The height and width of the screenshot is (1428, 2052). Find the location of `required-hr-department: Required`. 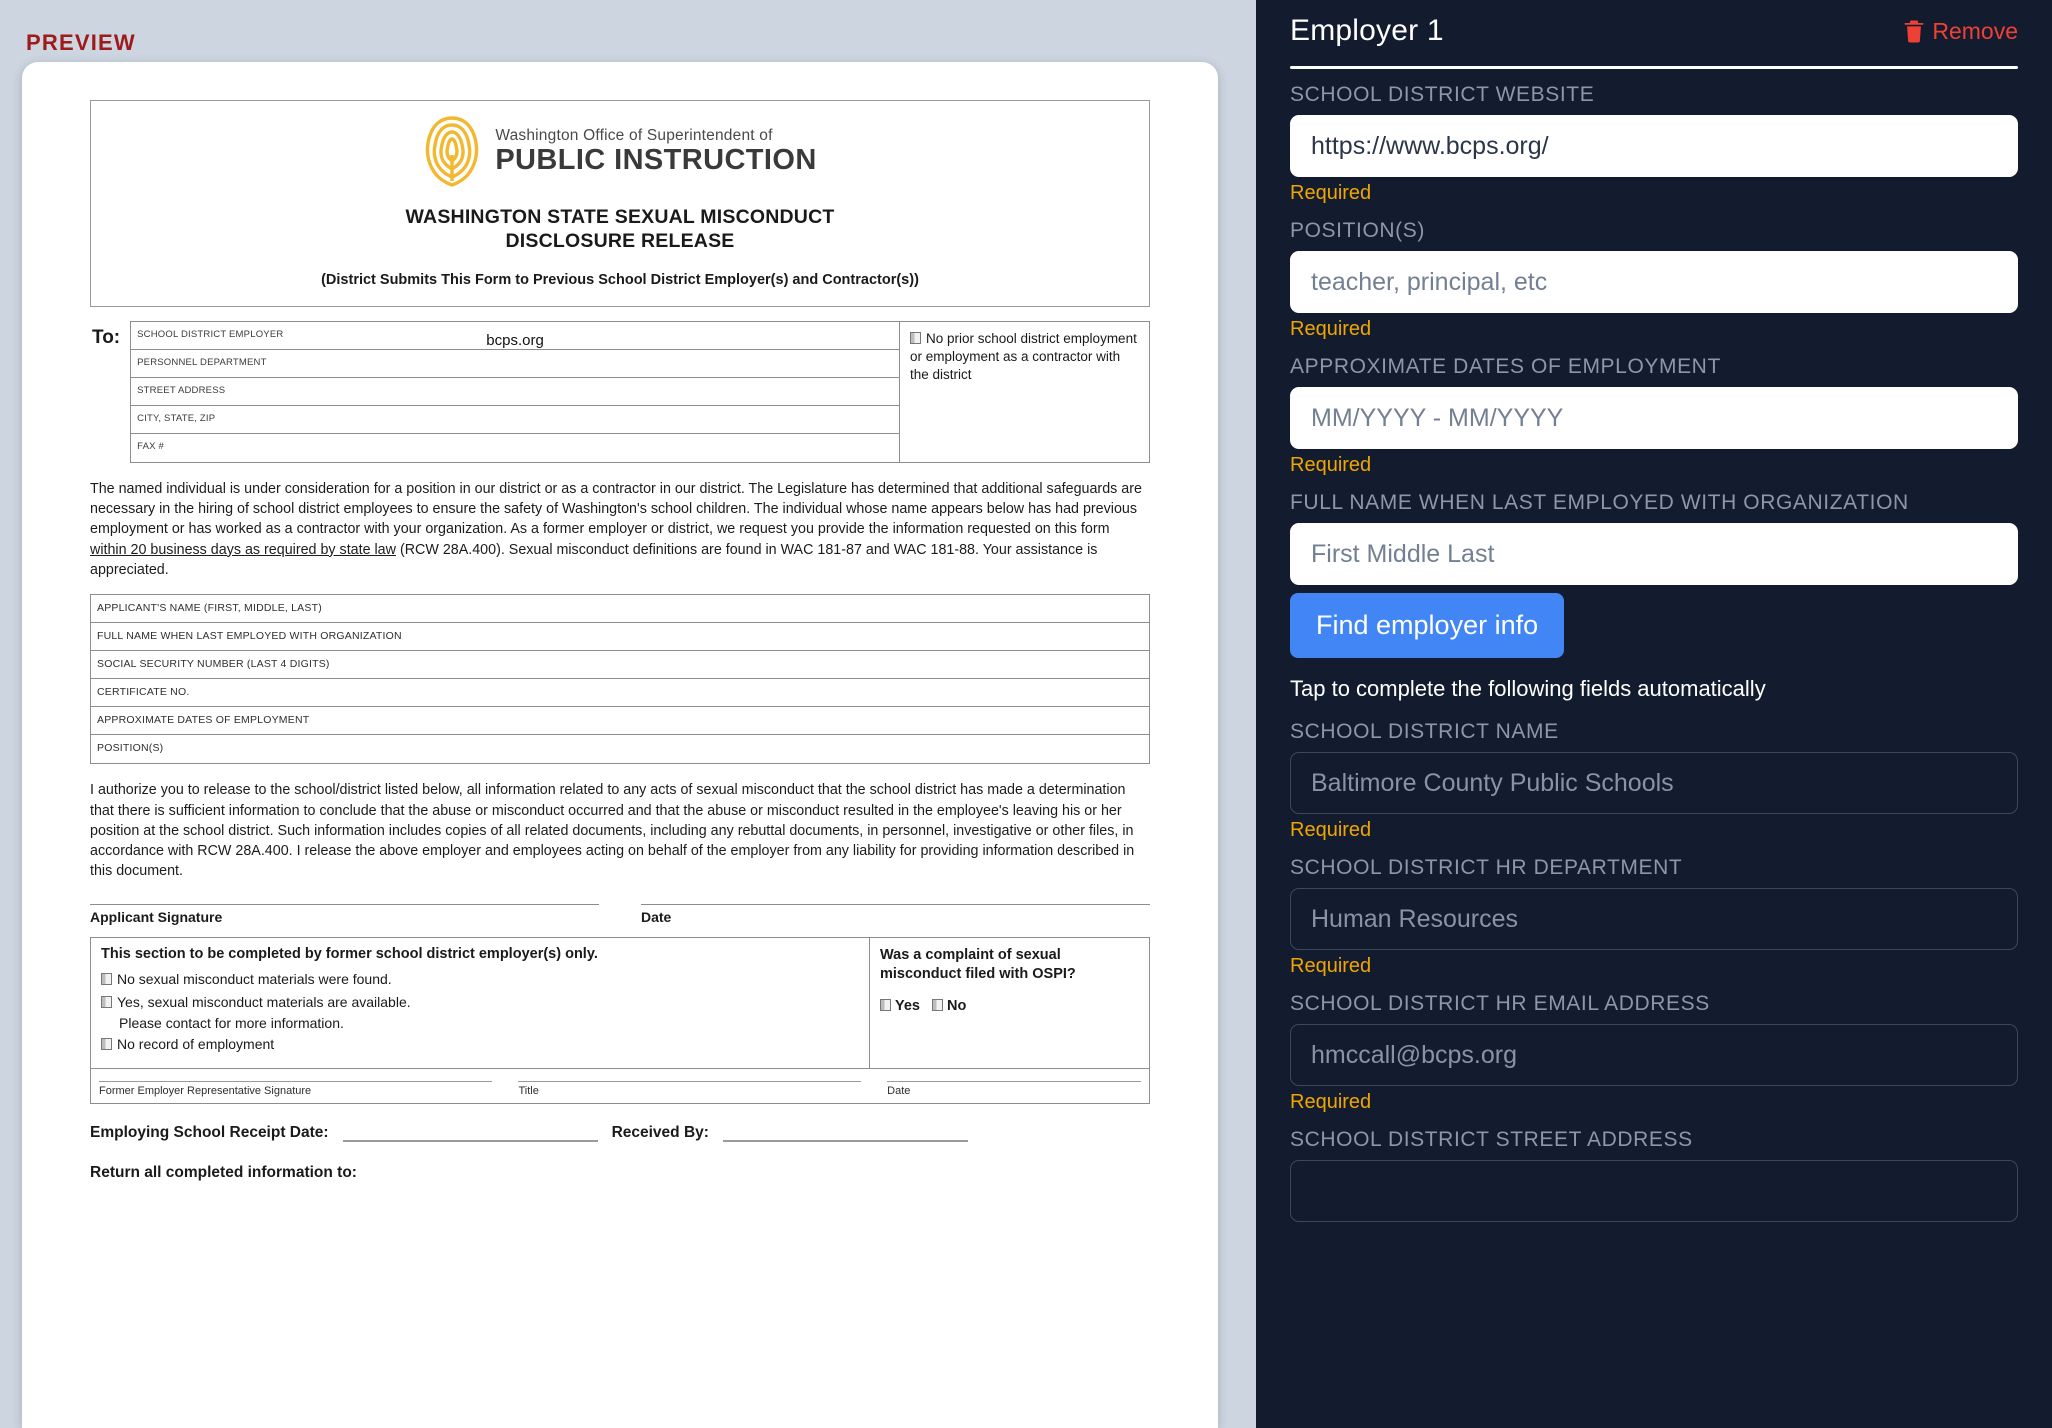

required-hr-department: Required is located at coordinates (1331, 966).